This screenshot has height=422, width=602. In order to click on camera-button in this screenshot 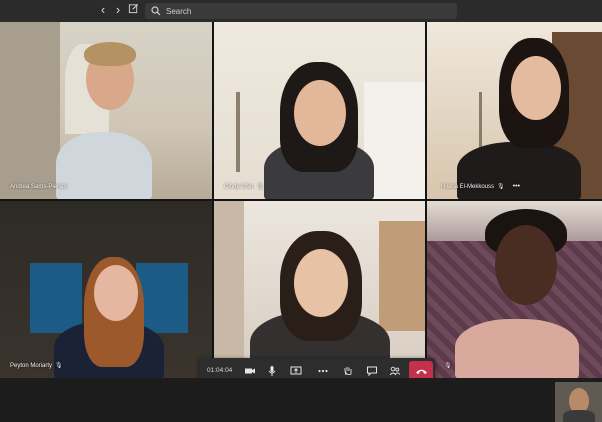, I will do `click(250, 371)`.